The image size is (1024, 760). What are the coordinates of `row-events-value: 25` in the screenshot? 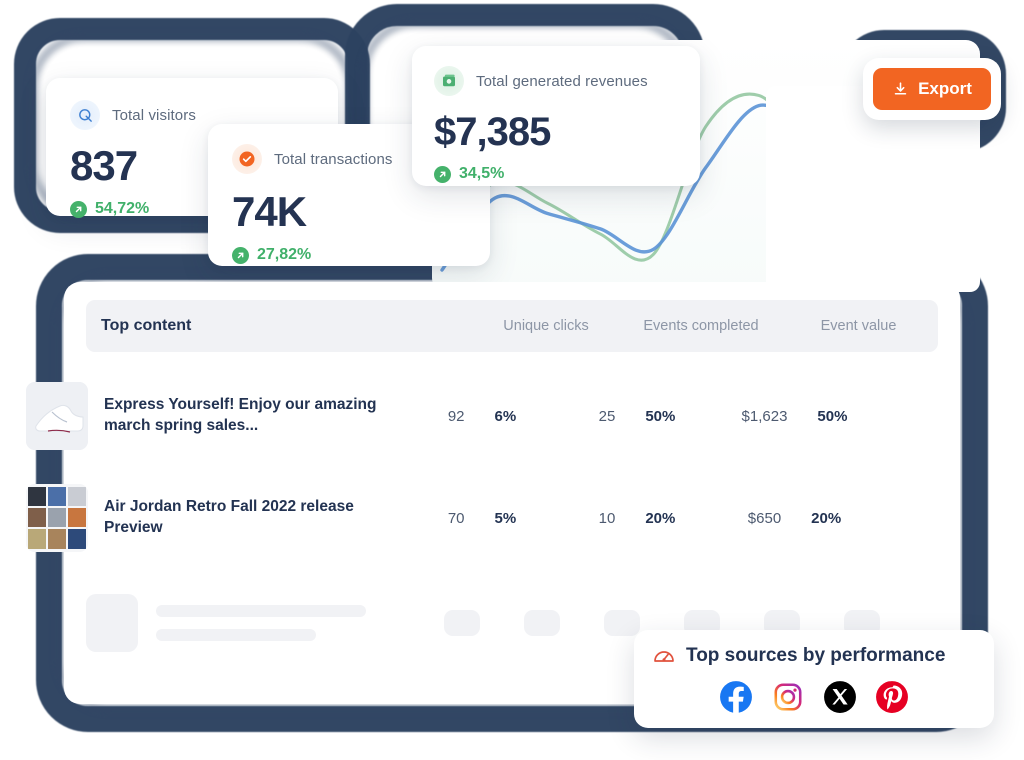 It's located at (607, 416).